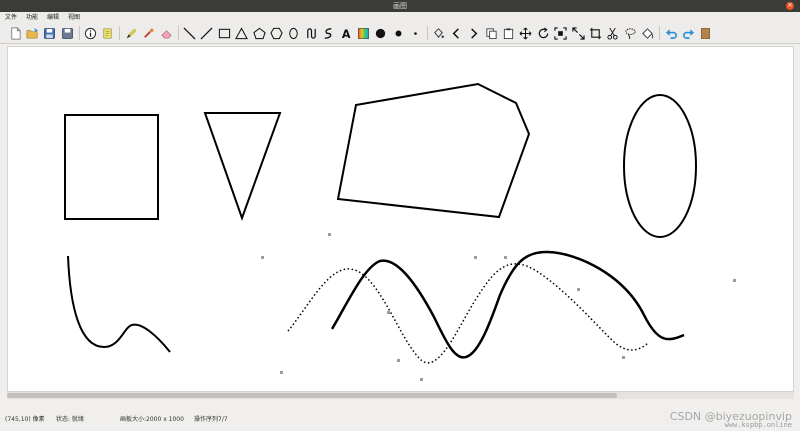  Describe the element at coordinates (67, 33) in the screenshot. I see `save-as-icon` at that location.